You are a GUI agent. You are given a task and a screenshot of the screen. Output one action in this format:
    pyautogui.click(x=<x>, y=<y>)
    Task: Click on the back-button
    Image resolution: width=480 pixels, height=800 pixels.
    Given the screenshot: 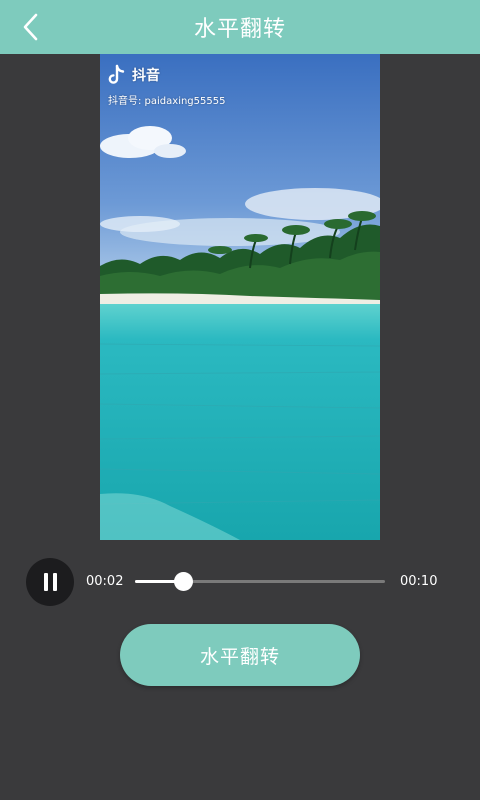 What is the action you would take?
    pyautogui.click(x=31, y=27)
    